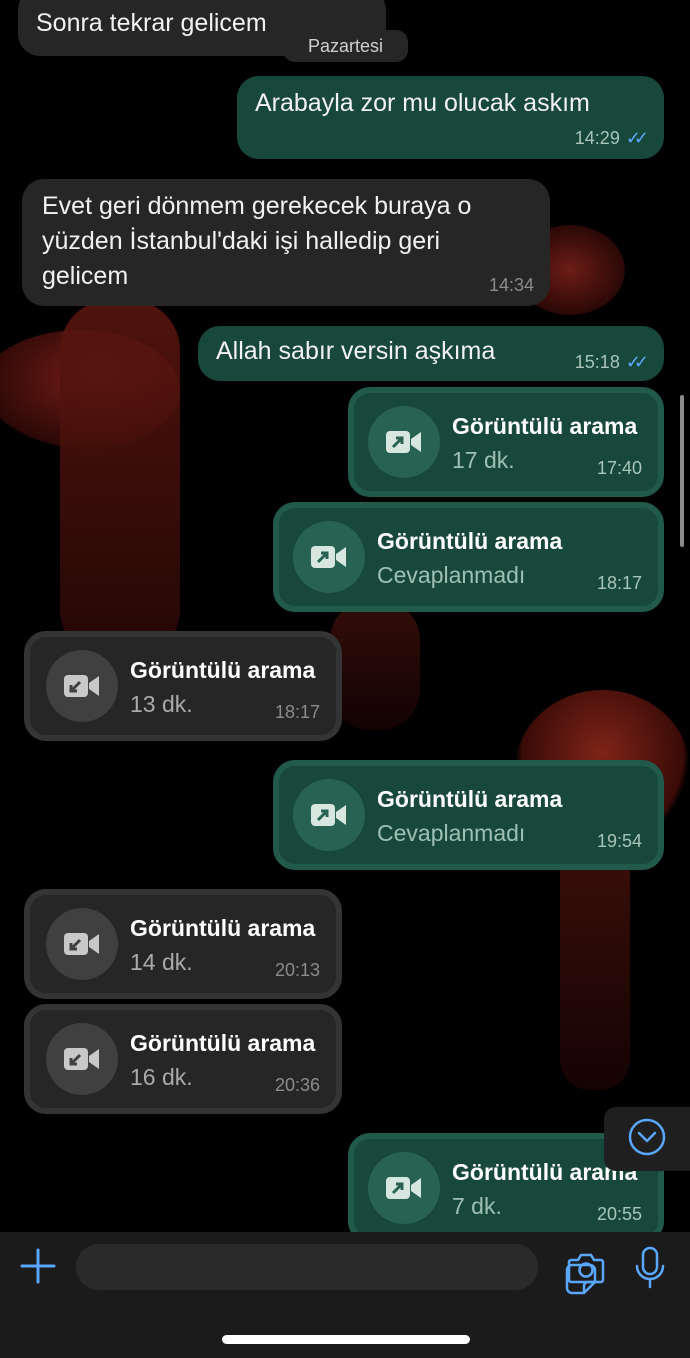 This screenshot has height=1358, width=690. Describe the element at coordinates (288, 1268) in the screenshot. I see `message-input` at that location.